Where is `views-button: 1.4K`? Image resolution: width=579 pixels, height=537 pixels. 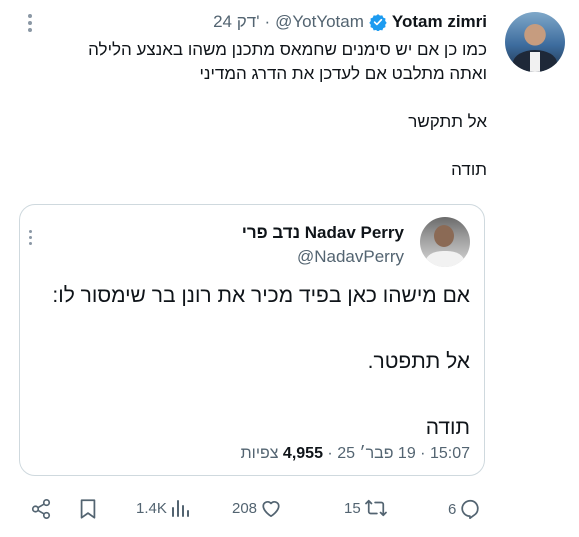
views-button: 1.4K is located at coordinates (163, 508).